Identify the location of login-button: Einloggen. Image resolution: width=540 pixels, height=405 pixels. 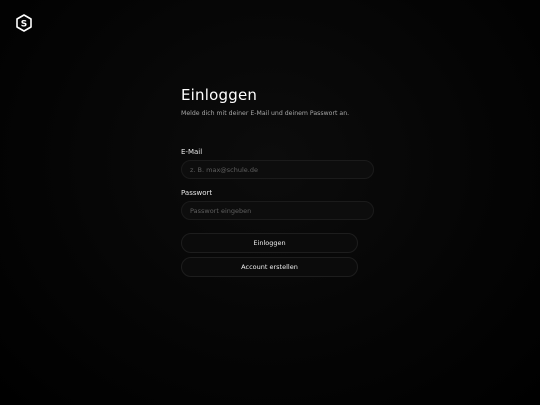
(269, 243).